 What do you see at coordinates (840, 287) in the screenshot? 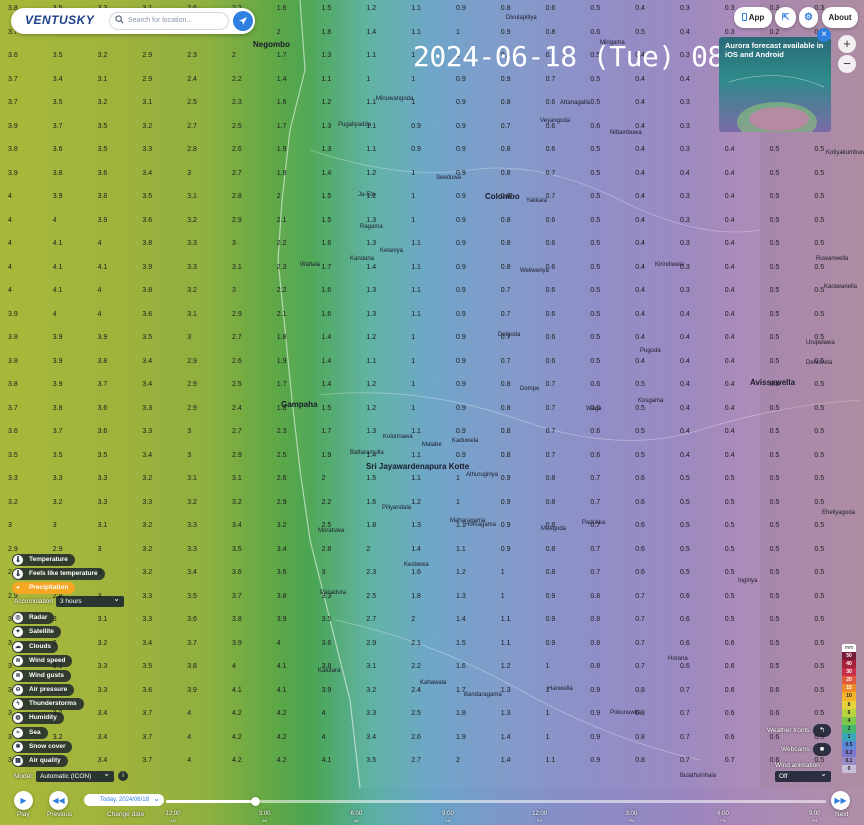
I see `place-label: Karawanella` at bounding box center [840, 287].